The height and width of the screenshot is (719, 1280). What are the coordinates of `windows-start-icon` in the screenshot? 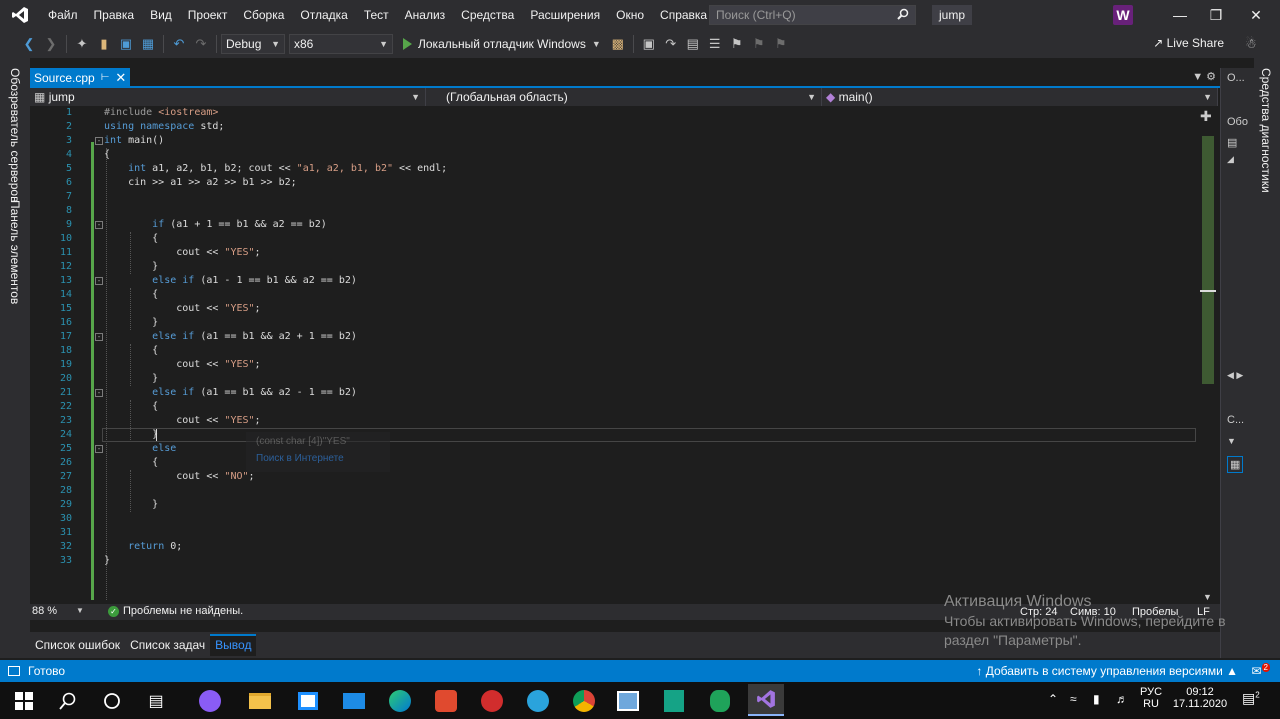 It's located at (24, 701).